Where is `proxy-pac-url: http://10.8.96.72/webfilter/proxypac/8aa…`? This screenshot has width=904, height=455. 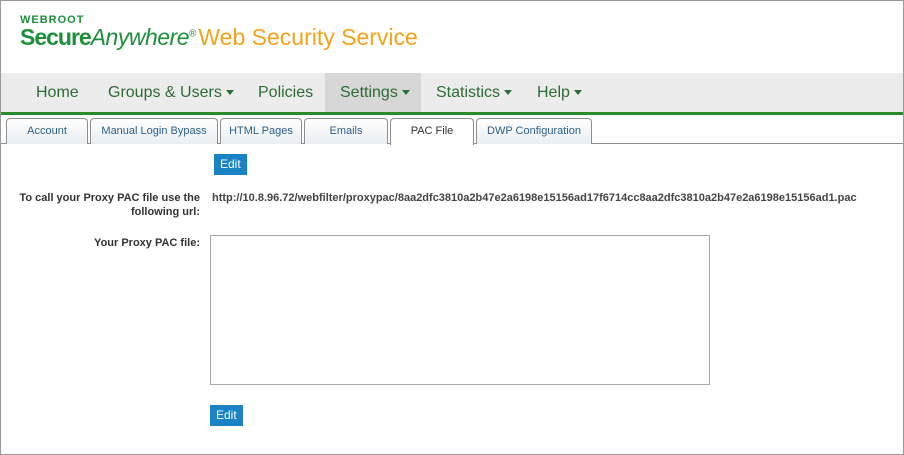
proxy-pac-url: http://10.8.96.72/webfilter/proxypac/8aa… is located at coordinates (534, 198).